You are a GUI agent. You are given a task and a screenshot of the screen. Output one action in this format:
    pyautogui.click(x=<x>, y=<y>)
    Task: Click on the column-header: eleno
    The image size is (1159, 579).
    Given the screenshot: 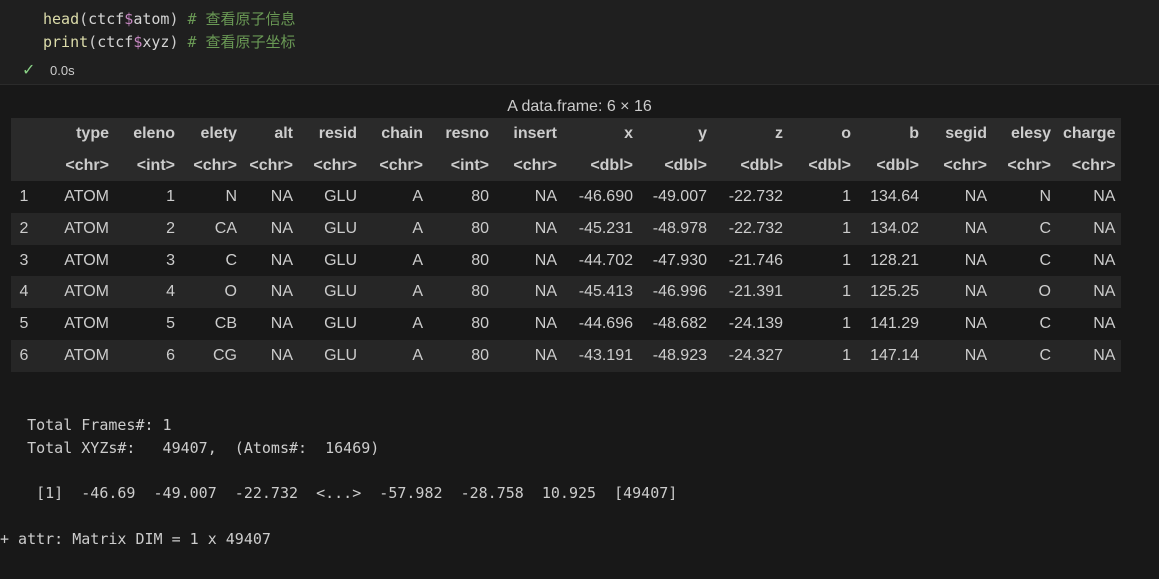 What is the action you would take?
    pyautogui.click(x=154, y=133)
    